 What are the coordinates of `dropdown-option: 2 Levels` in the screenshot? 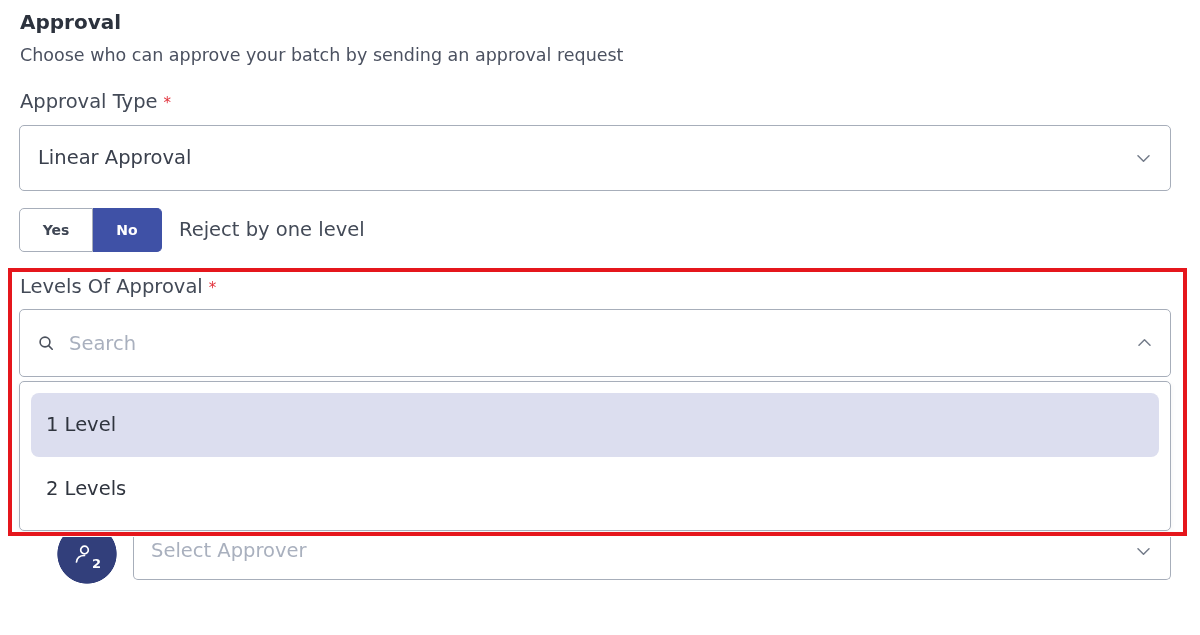 It's located at (595, 489).